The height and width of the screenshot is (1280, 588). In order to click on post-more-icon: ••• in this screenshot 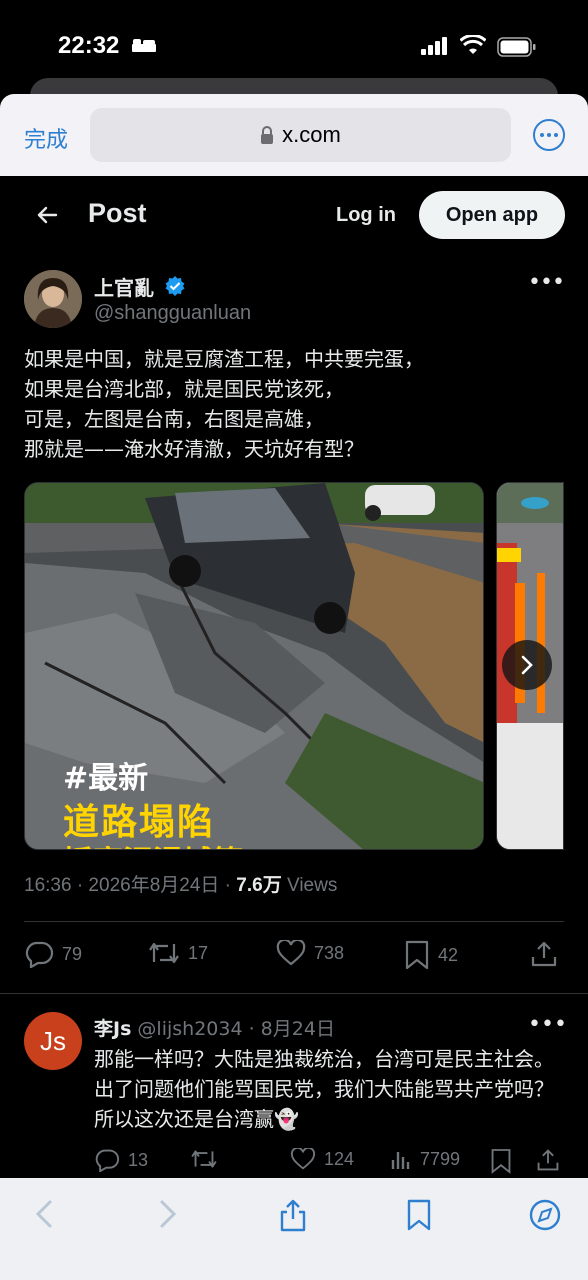, I will do `click(546, 282)`.